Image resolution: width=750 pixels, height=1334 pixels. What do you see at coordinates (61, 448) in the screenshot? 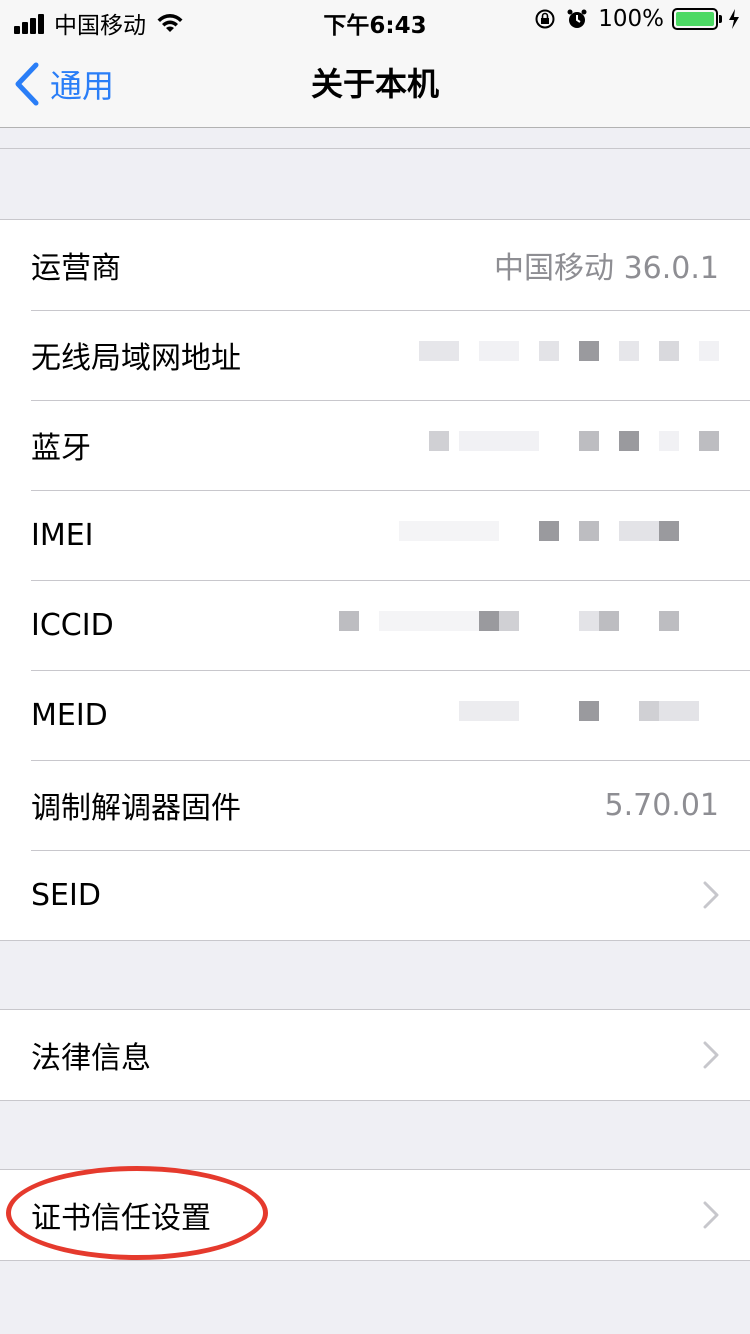
I see `row-label: 蓝牙` at bounding box center [61, 448].